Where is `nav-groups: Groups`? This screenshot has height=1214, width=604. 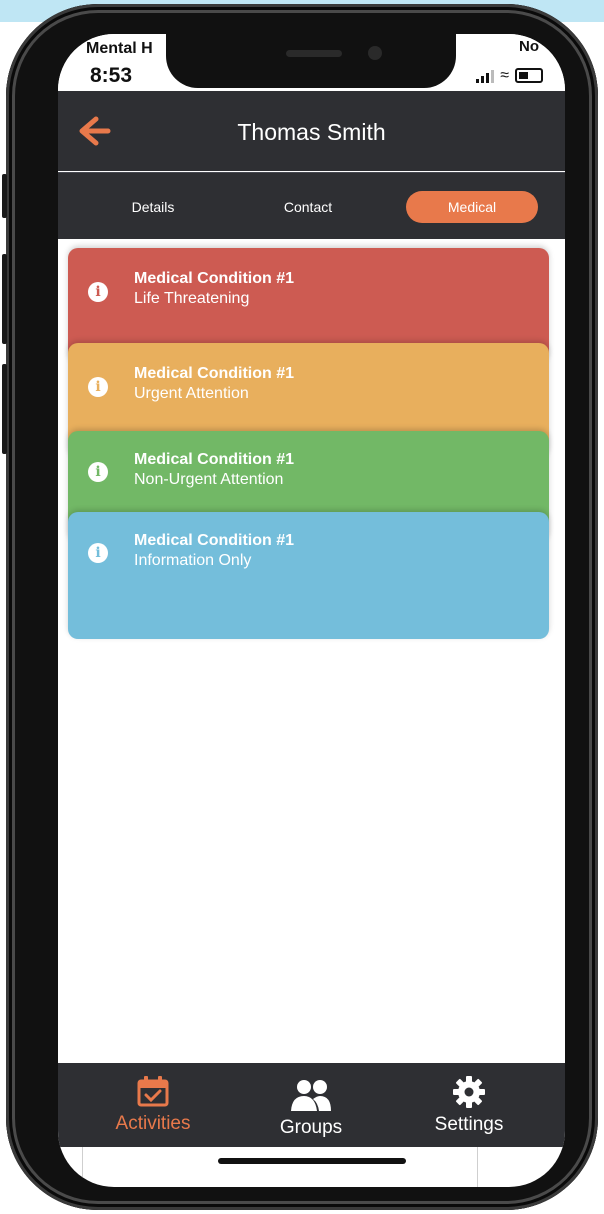 nav-groups: Groups is located at coordinates (311, 1105).